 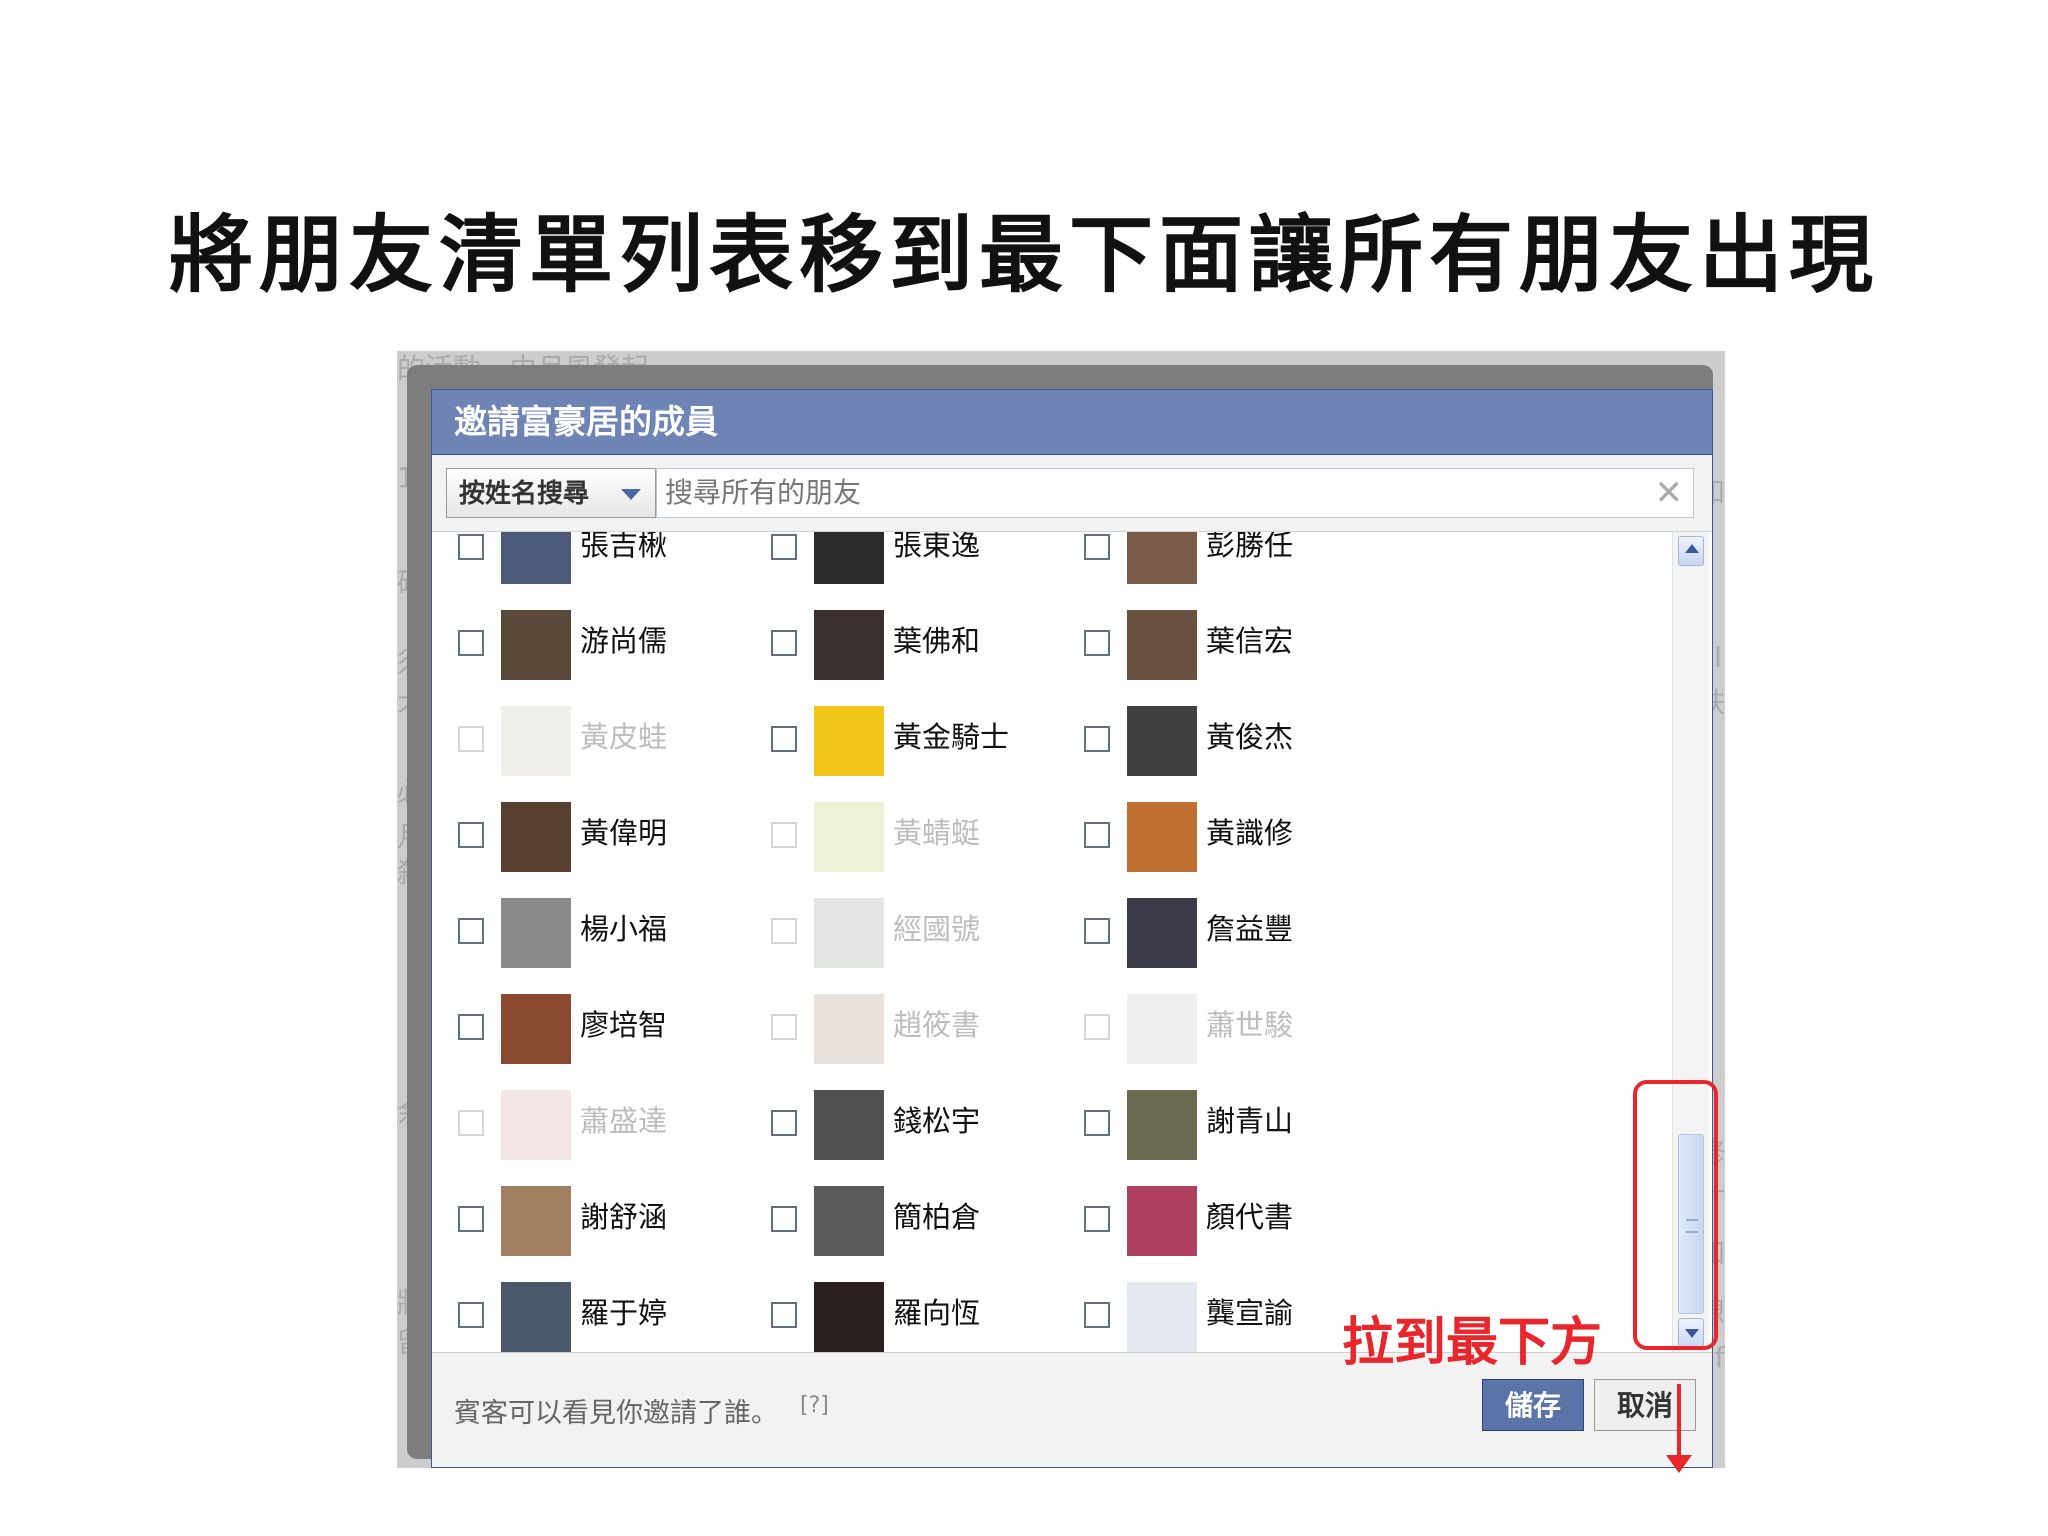 I want to click on friend-name: 黃識修, so click(x=1250, y=833).